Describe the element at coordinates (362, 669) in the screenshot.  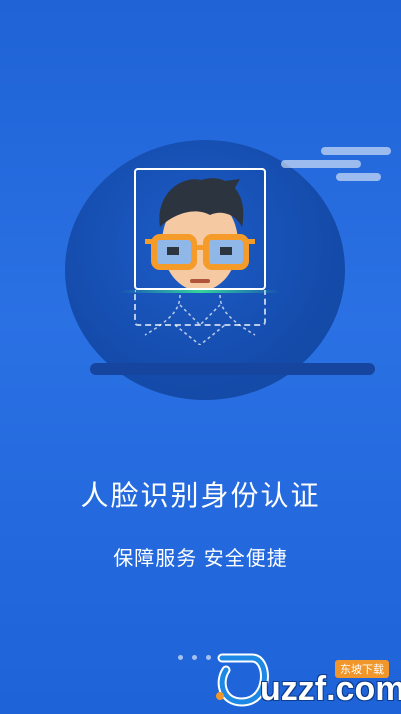
I see `watermark-badge: 东坡下载` at that location.